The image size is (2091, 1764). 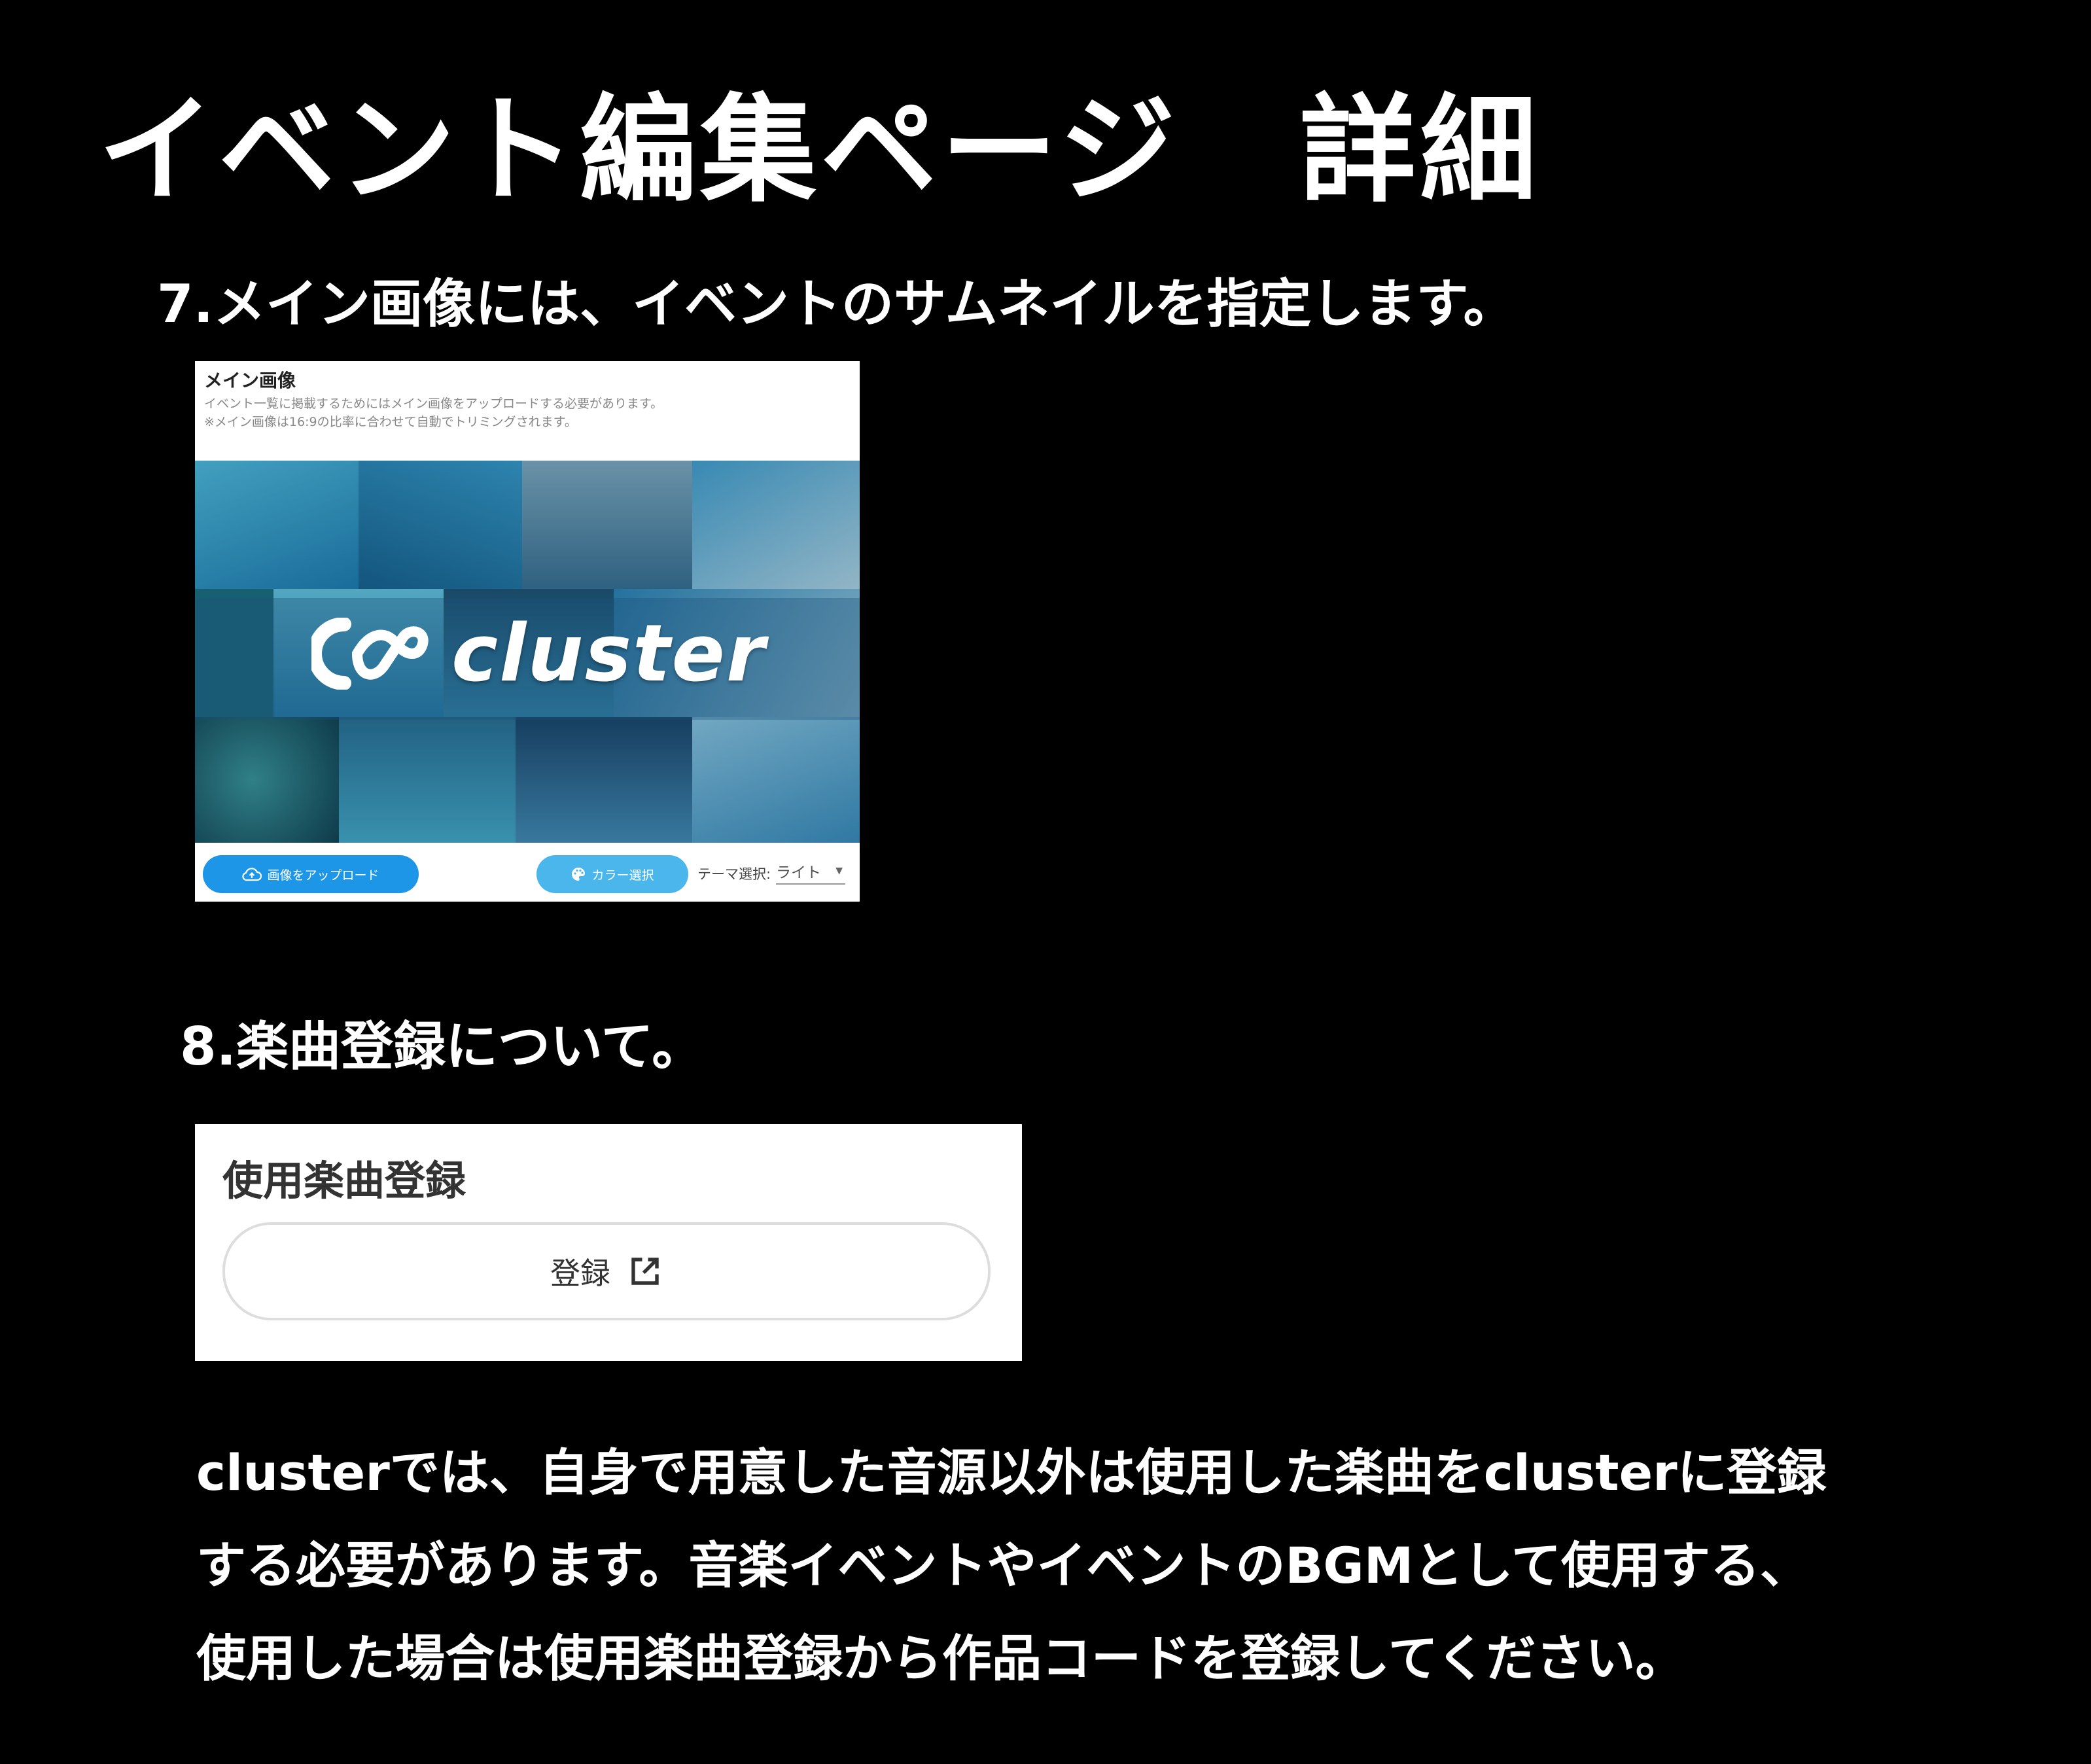 I want to click on theme-select-label: テーマ選択:, so click(x=734, y=874).